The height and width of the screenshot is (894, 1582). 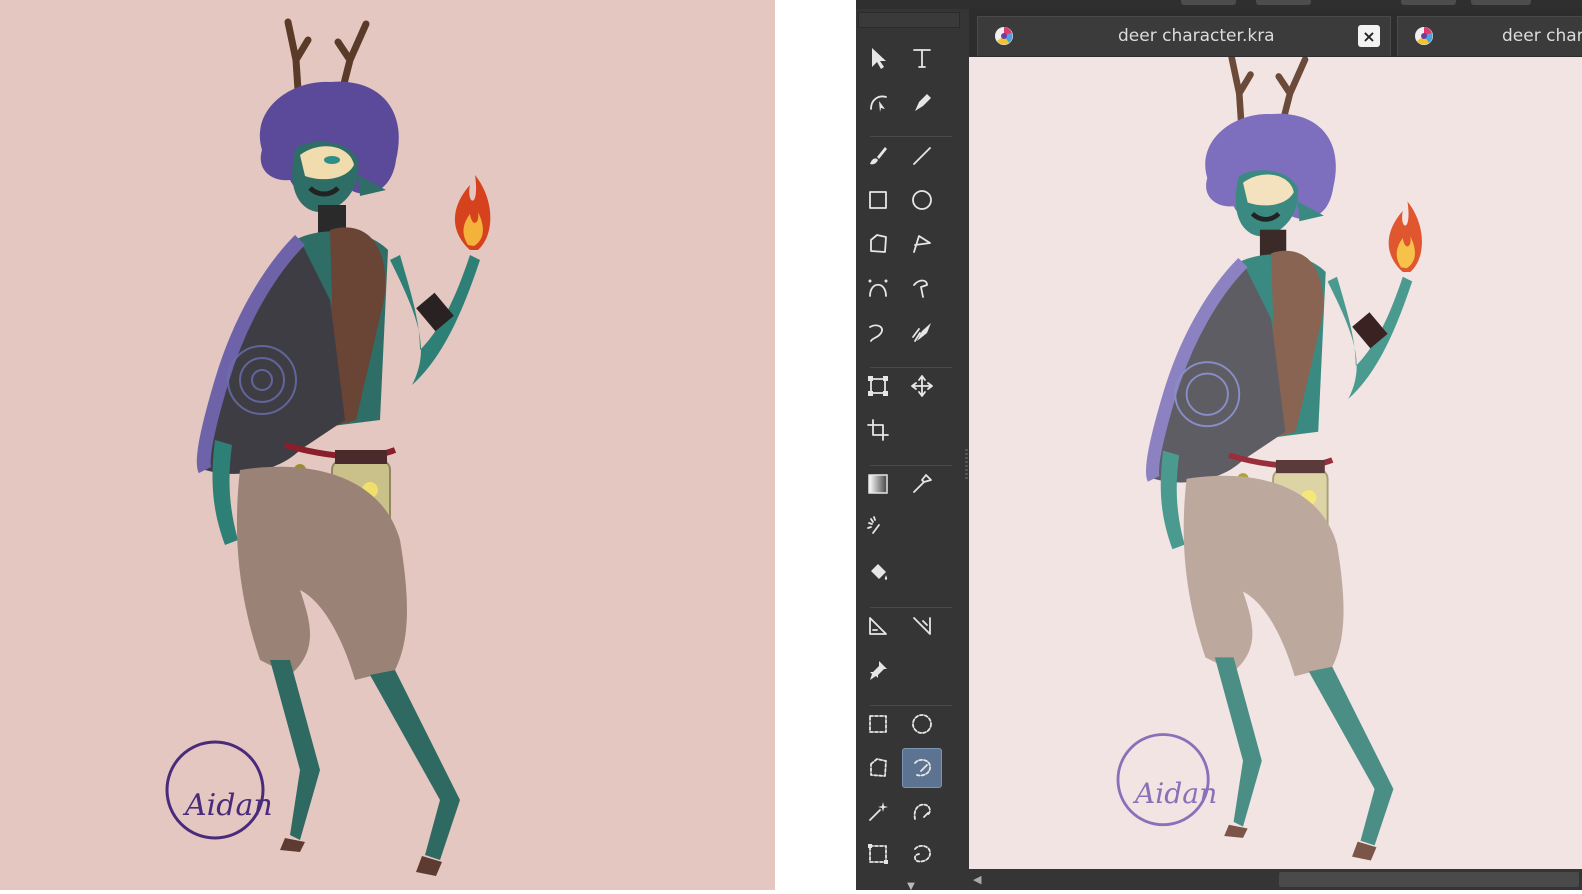 I want to click on elliptical-selection-icon, so click(x=922, y=724).